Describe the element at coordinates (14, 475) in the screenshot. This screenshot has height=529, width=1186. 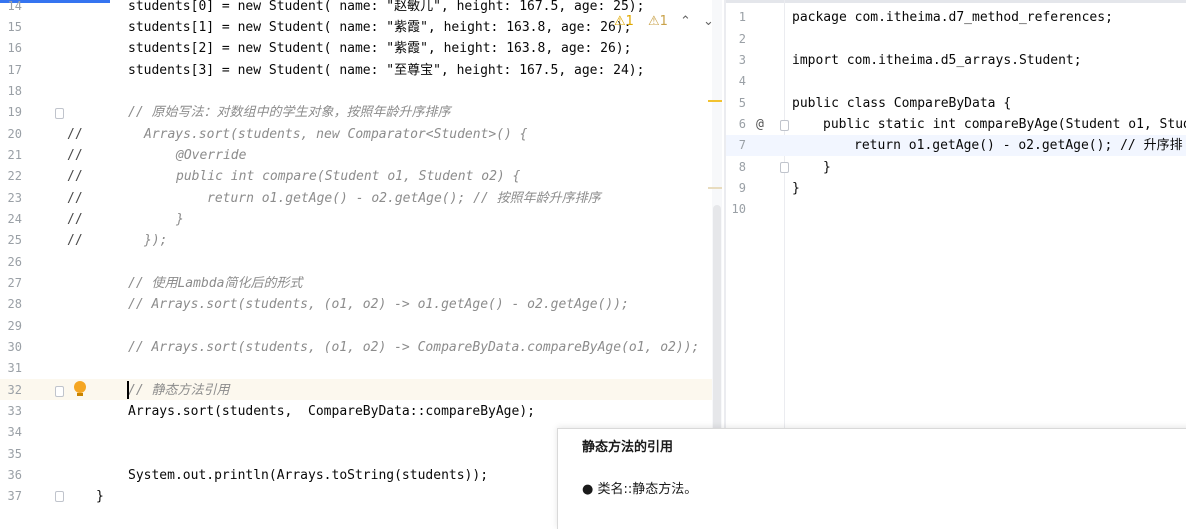
I see `line-number: 36` at that location.